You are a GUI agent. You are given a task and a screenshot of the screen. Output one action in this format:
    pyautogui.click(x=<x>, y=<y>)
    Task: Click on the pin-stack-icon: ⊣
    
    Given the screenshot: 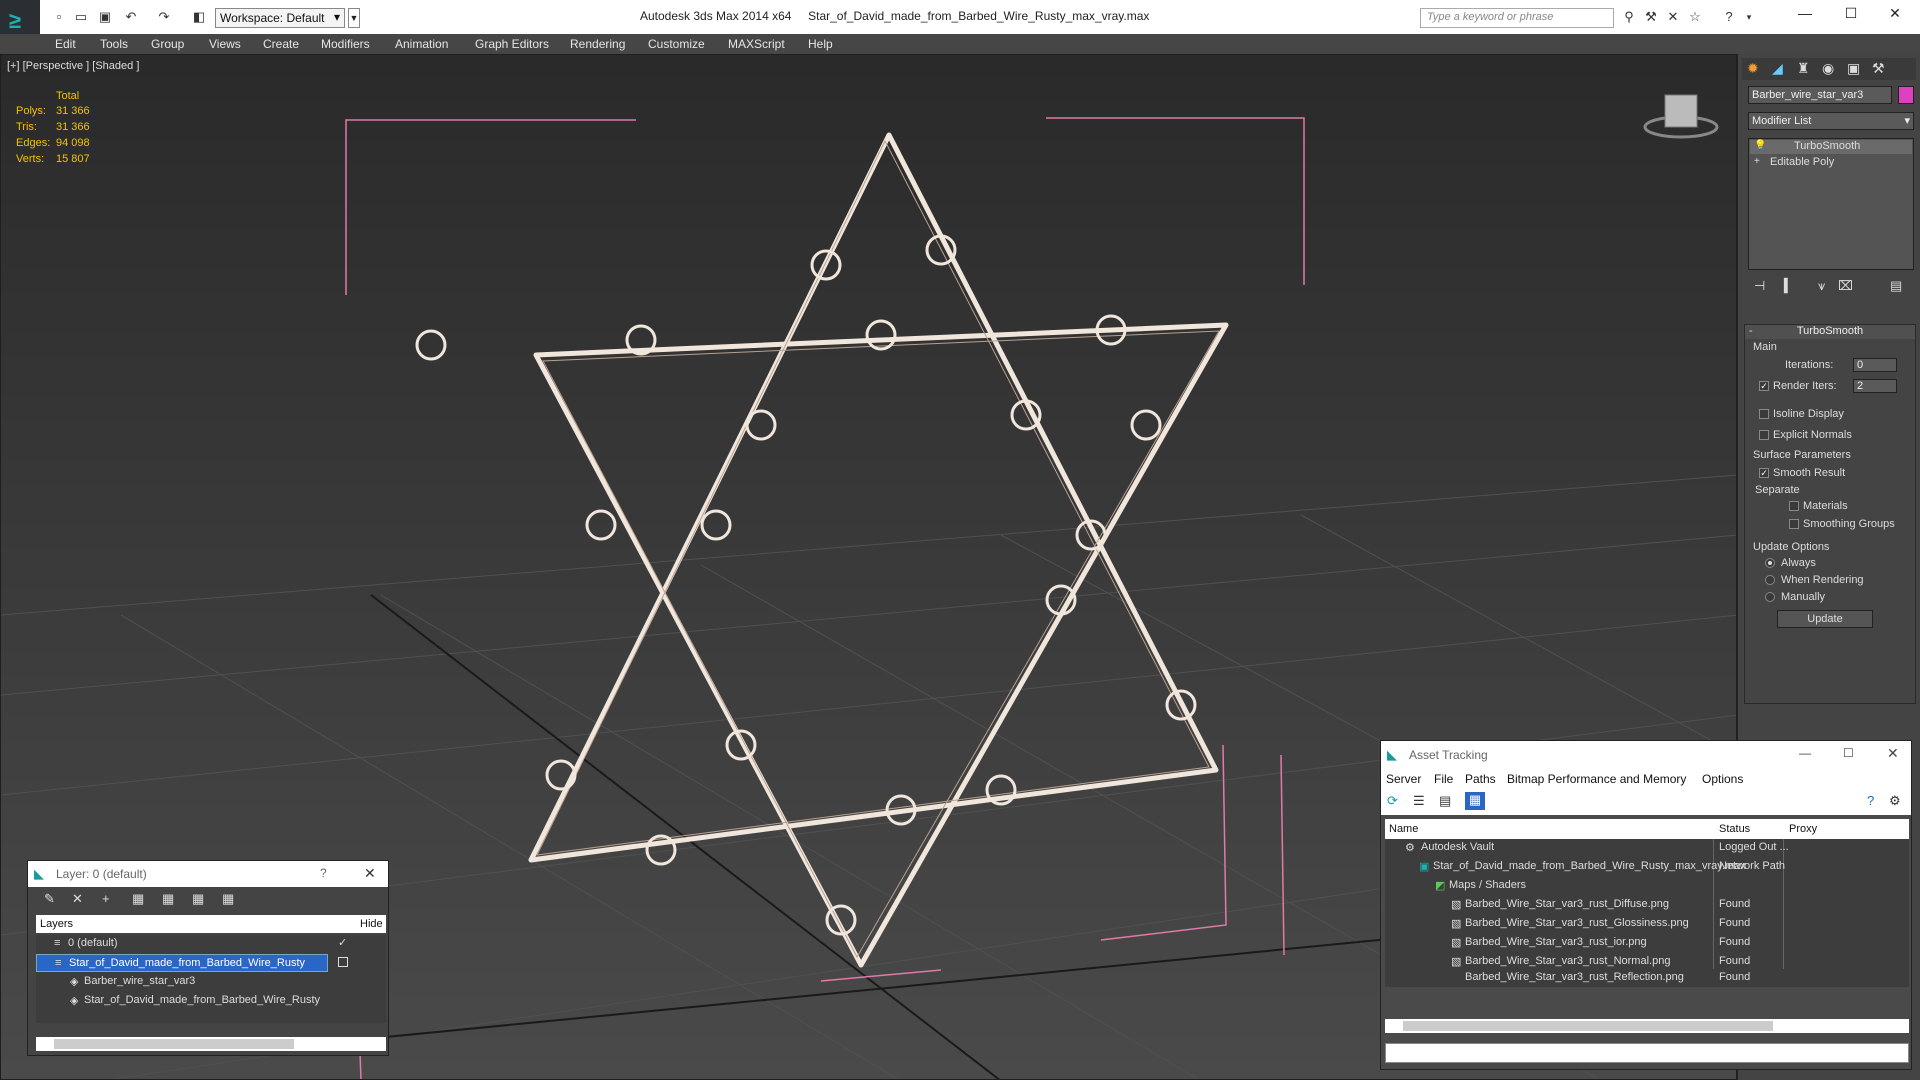 What is the action you would take?
    pyautogui.click(x=1759, y=286)
    